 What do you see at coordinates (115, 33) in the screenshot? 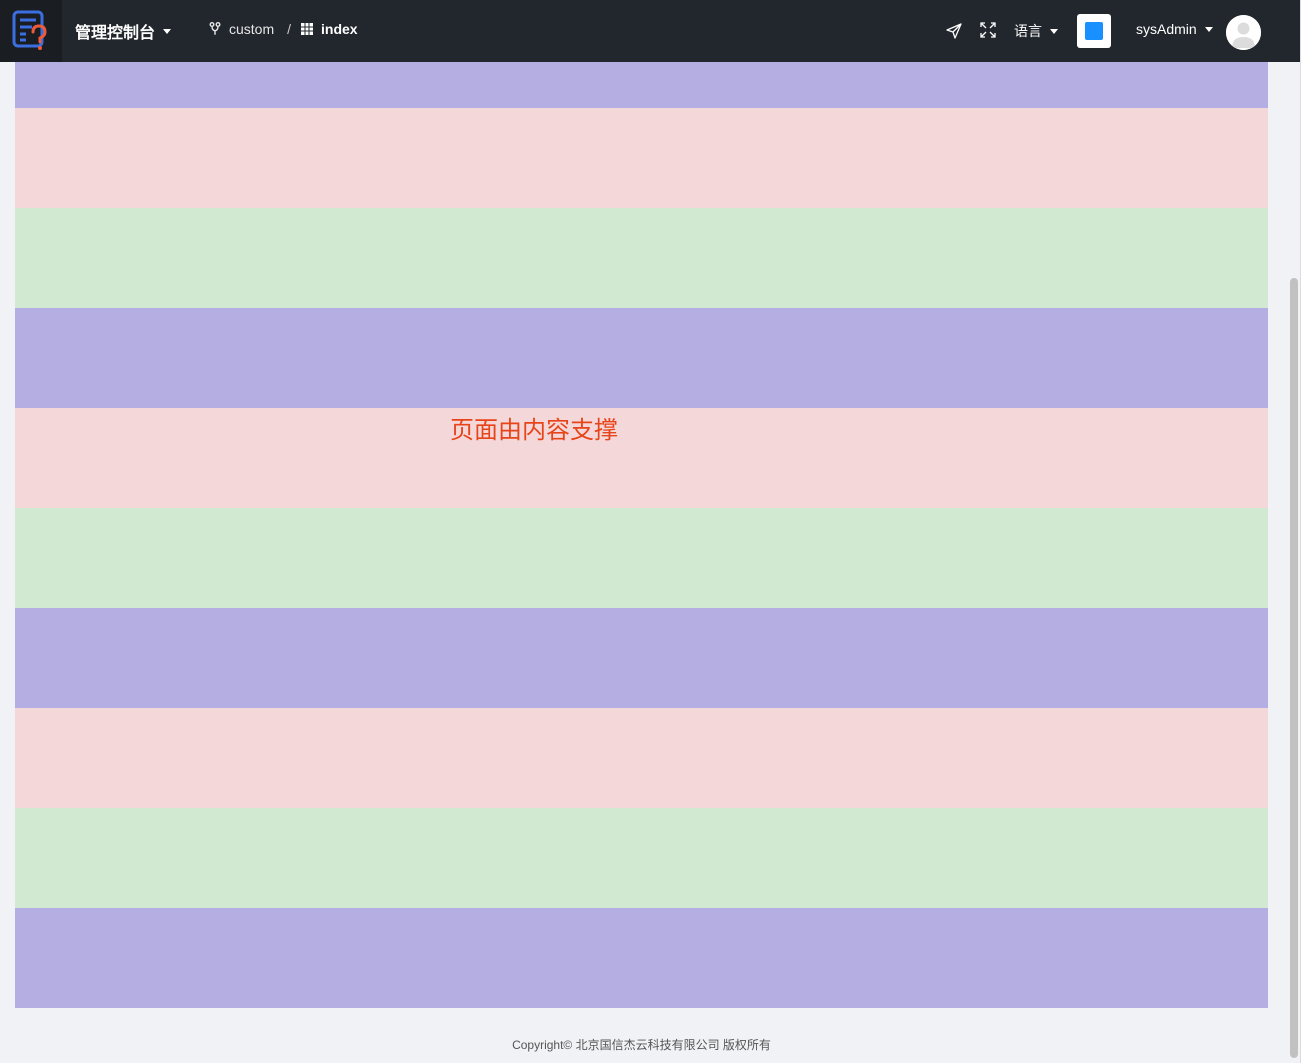
I see `console-title: 管理控制台` at bounding box center [115, 33].